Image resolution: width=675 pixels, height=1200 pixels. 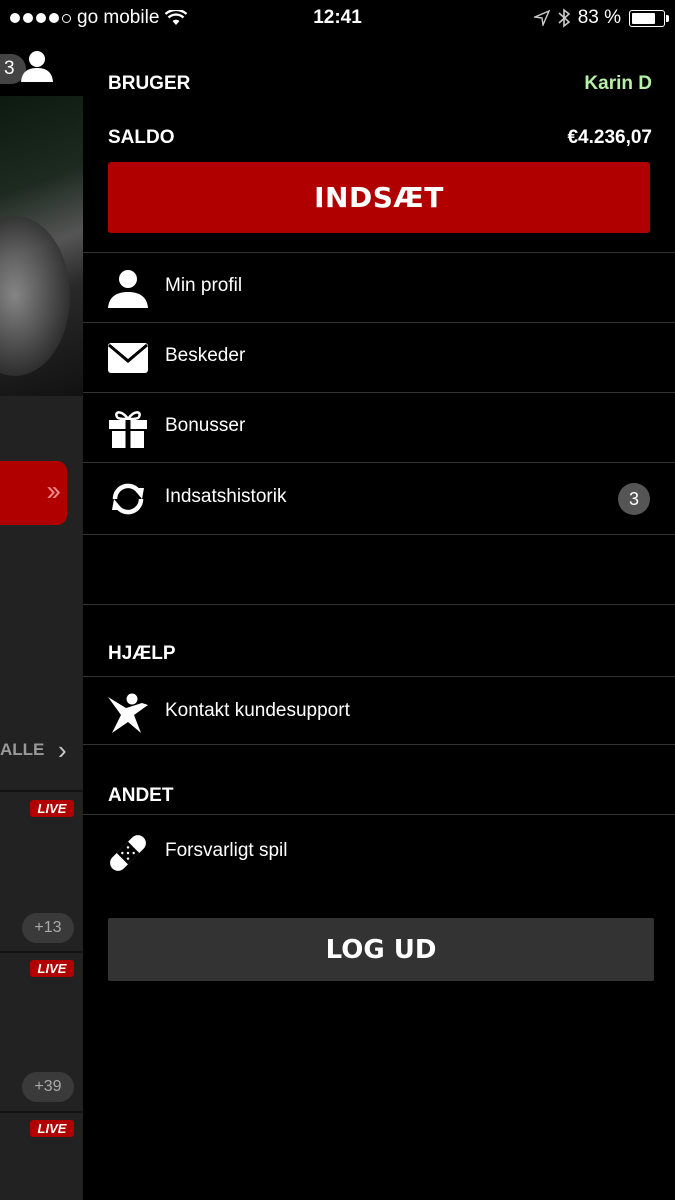 What do you see at coordinates (141, 795) in the screenshot?
I see `other-heading: ANDET` at bounding box center [141, 795].